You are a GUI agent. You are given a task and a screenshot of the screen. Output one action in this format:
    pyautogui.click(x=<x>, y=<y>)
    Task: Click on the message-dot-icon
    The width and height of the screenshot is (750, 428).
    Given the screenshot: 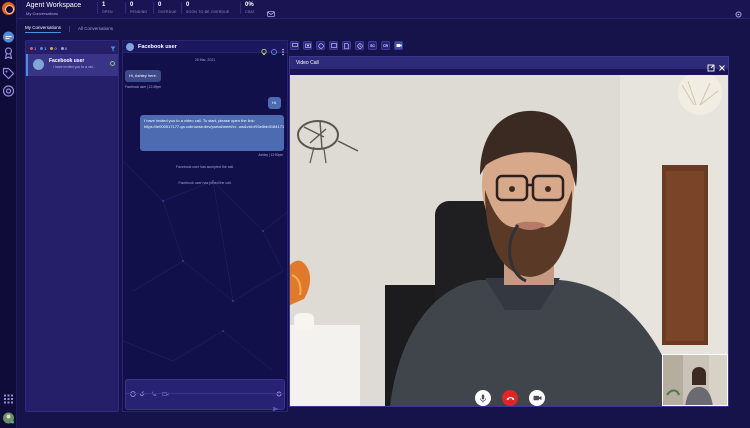 What is the action you would take?
    pyautogui.click(x=42, y=48)
    